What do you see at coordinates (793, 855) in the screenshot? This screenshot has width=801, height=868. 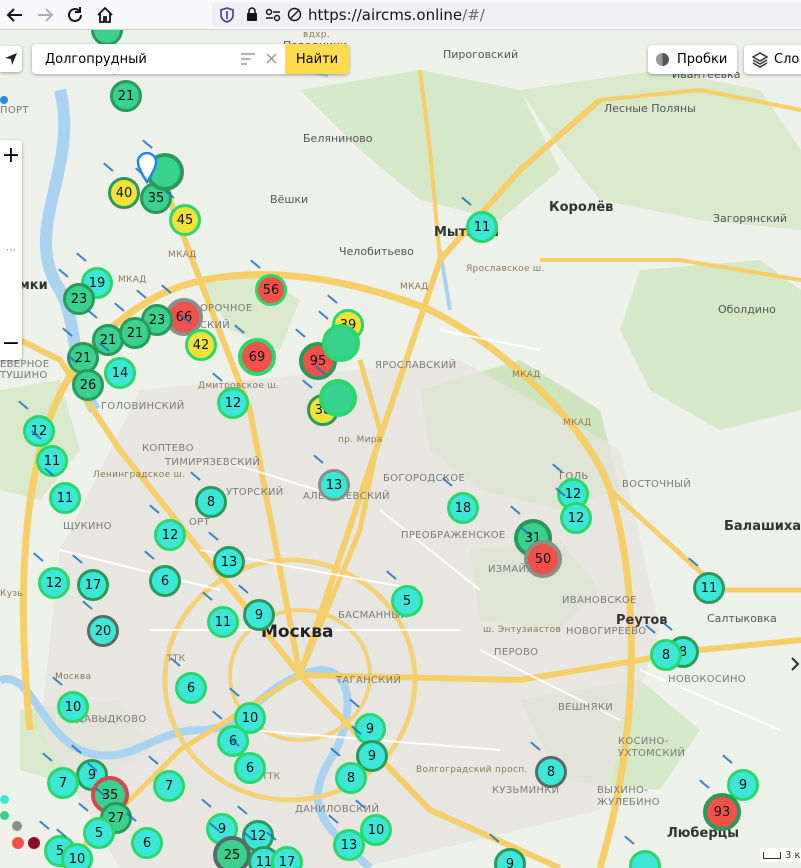 I see `scale-label: 3 к` at bounding box center [793, 855].